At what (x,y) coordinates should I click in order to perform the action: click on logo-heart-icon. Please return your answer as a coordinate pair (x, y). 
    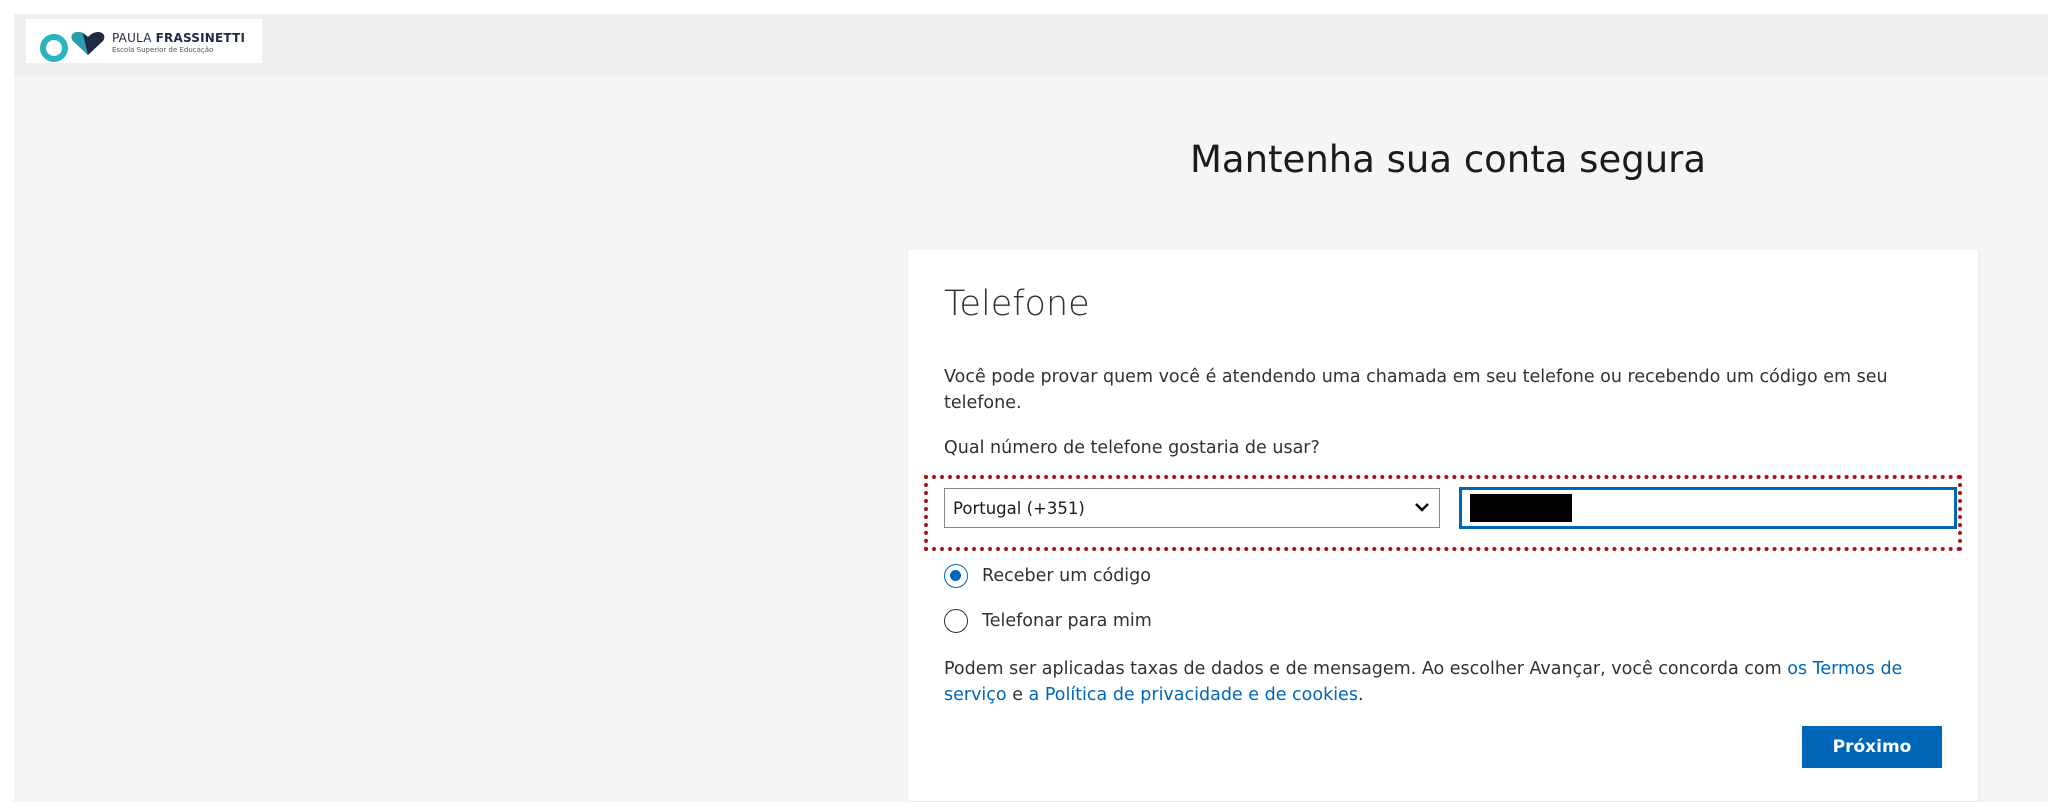
    Looking at the image, I should click on (88, 43).